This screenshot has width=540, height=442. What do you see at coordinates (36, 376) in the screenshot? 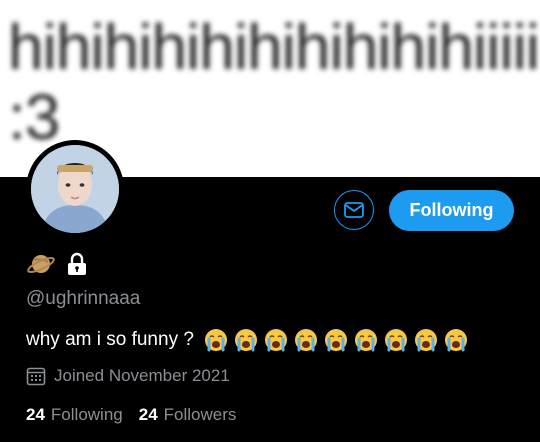
I see `calendar-icon` at bounding box center [36, 376].